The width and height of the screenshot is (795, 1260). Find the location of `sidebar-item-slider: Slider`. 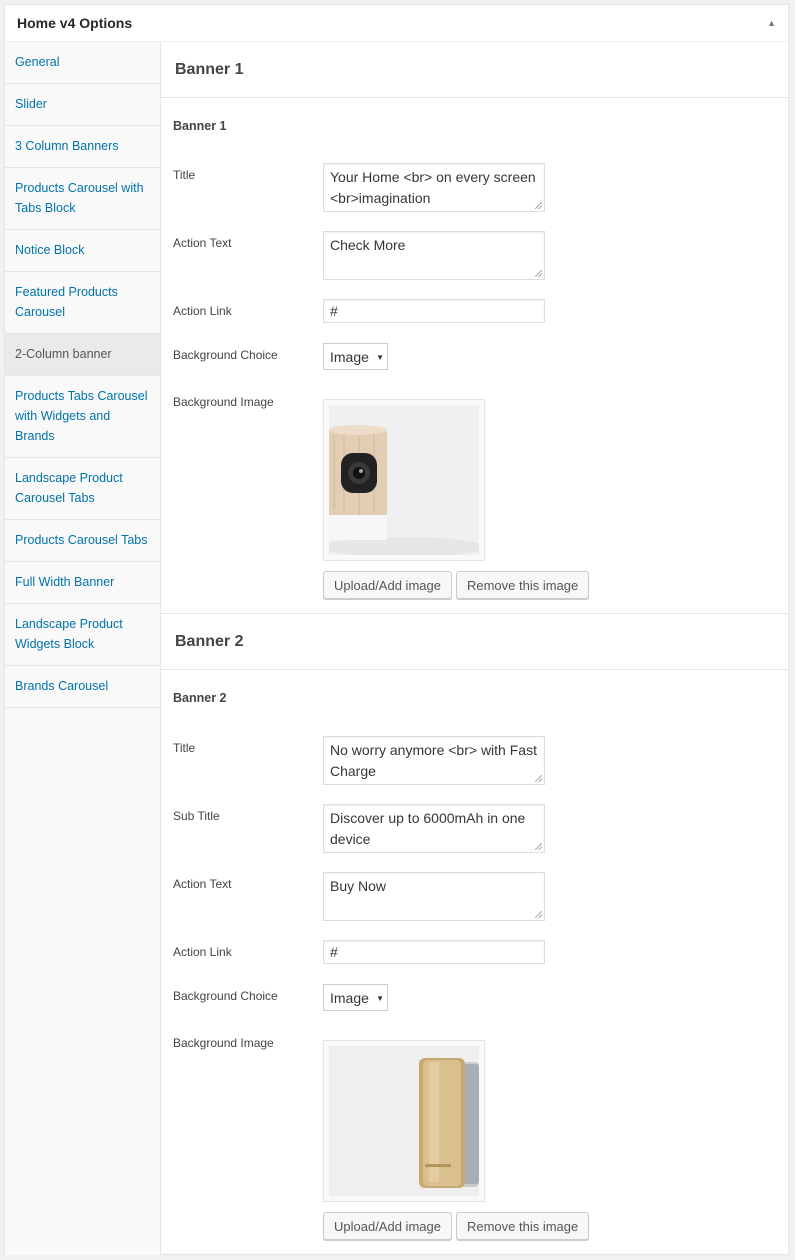

sidebar-item-slider: Slider is located at coordinates (82, 105).